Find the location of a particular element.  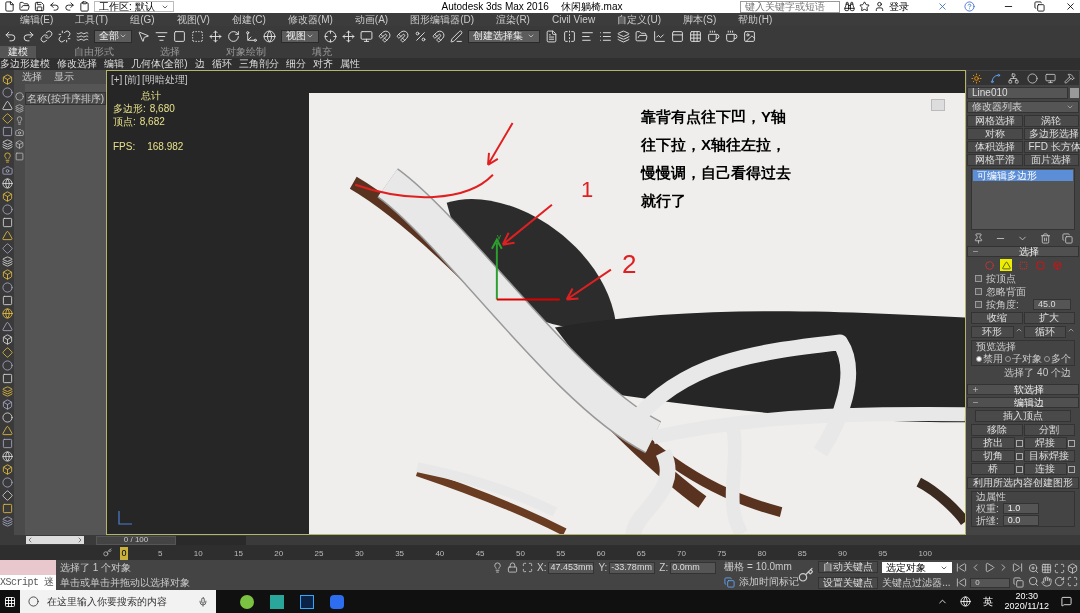

scroll-left-icon is located at coordinates (30, 540).